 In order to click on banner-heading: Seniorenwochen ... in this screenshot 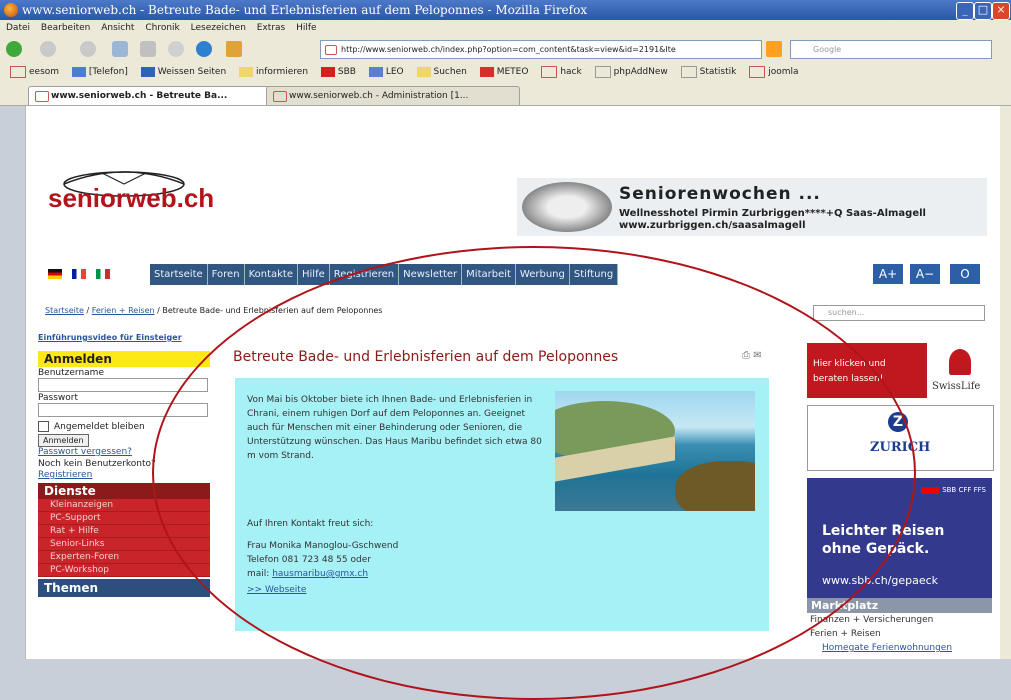, I will do `click(720, 194)`.